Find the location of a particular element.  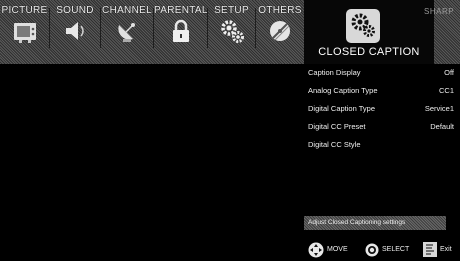

menu-item-value: Off is located at coordinates (449, 72).